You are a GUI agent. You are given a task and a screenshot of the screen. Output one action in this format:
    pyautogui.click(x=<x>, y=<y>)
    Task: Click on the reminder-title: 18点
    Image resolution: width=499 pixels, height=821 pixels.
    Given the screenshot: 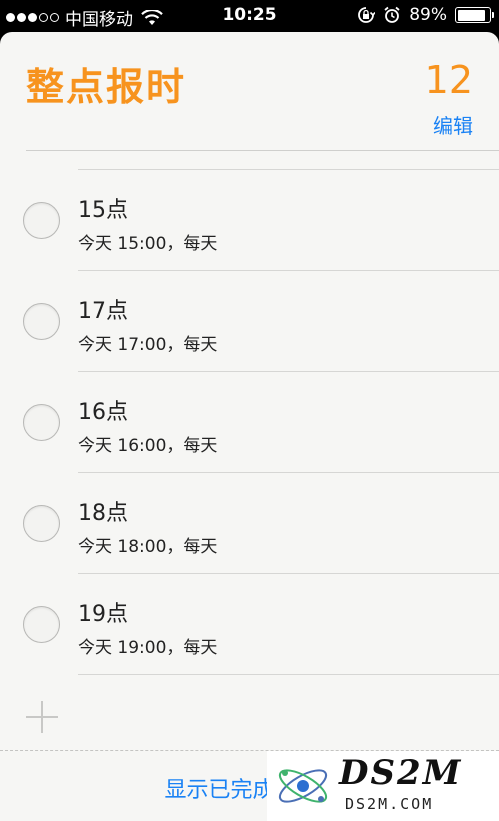 What is the action you would take?
    pyautogui.click(x=103, y=513)
    